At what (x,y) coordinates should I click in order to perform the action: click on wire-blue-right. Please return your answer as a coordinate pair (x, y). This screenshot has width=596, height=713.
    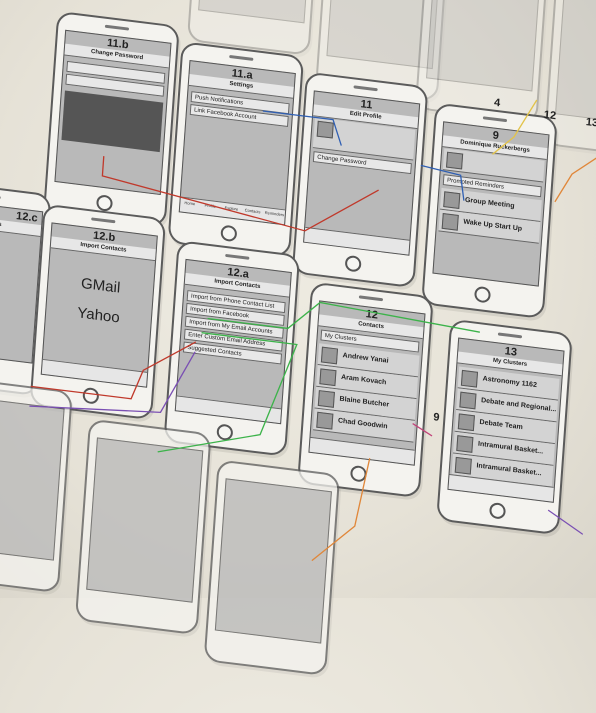
    Looking at the image, I should click on (442, 182).